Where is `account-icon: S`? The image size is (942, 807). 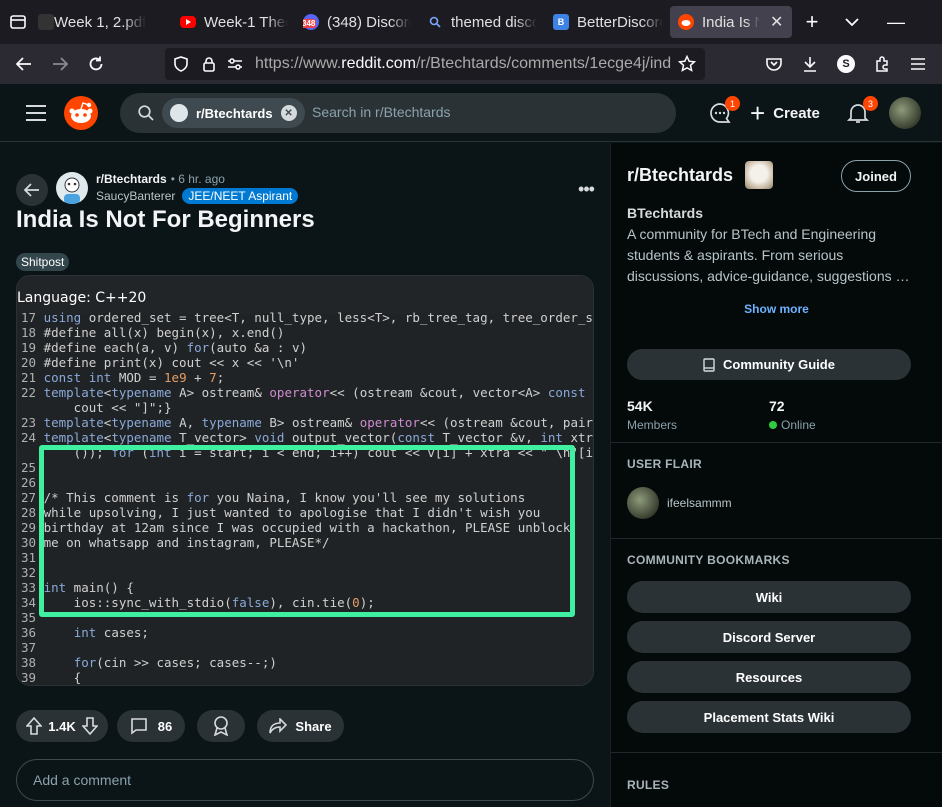
account-icon: S is located at coordinates (846, 64).